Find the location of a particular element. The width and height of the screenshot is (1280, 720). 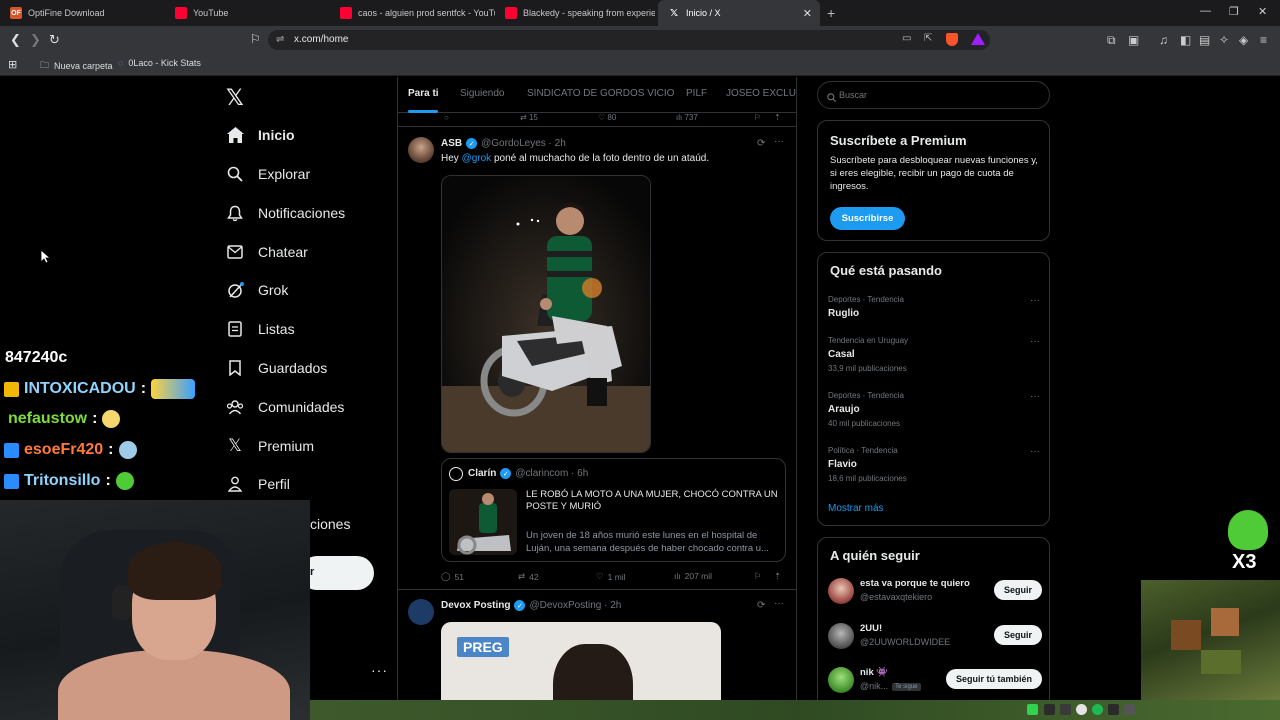

back-icon: ❮ is located at coordinates (15, 40).